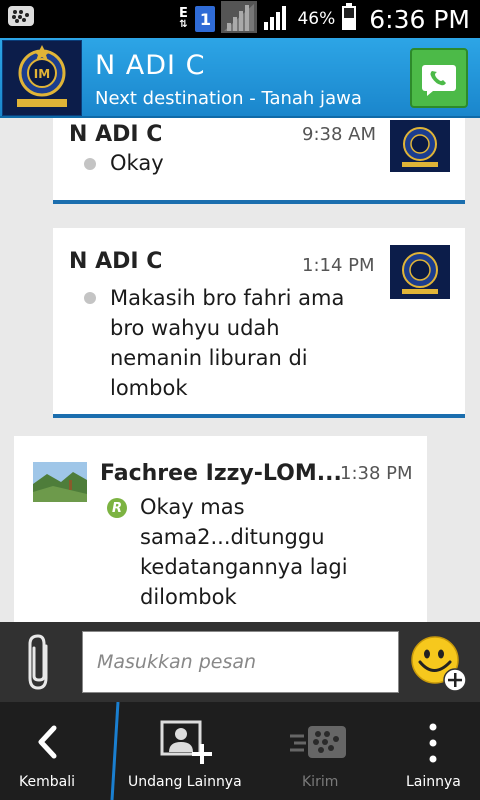 This screenshot has width=480, height=800. What do you see at coordinates (338, 265) in the screenshot?
I see `message-timestamp: 1:14 PM` at bounding box center [338, 265].